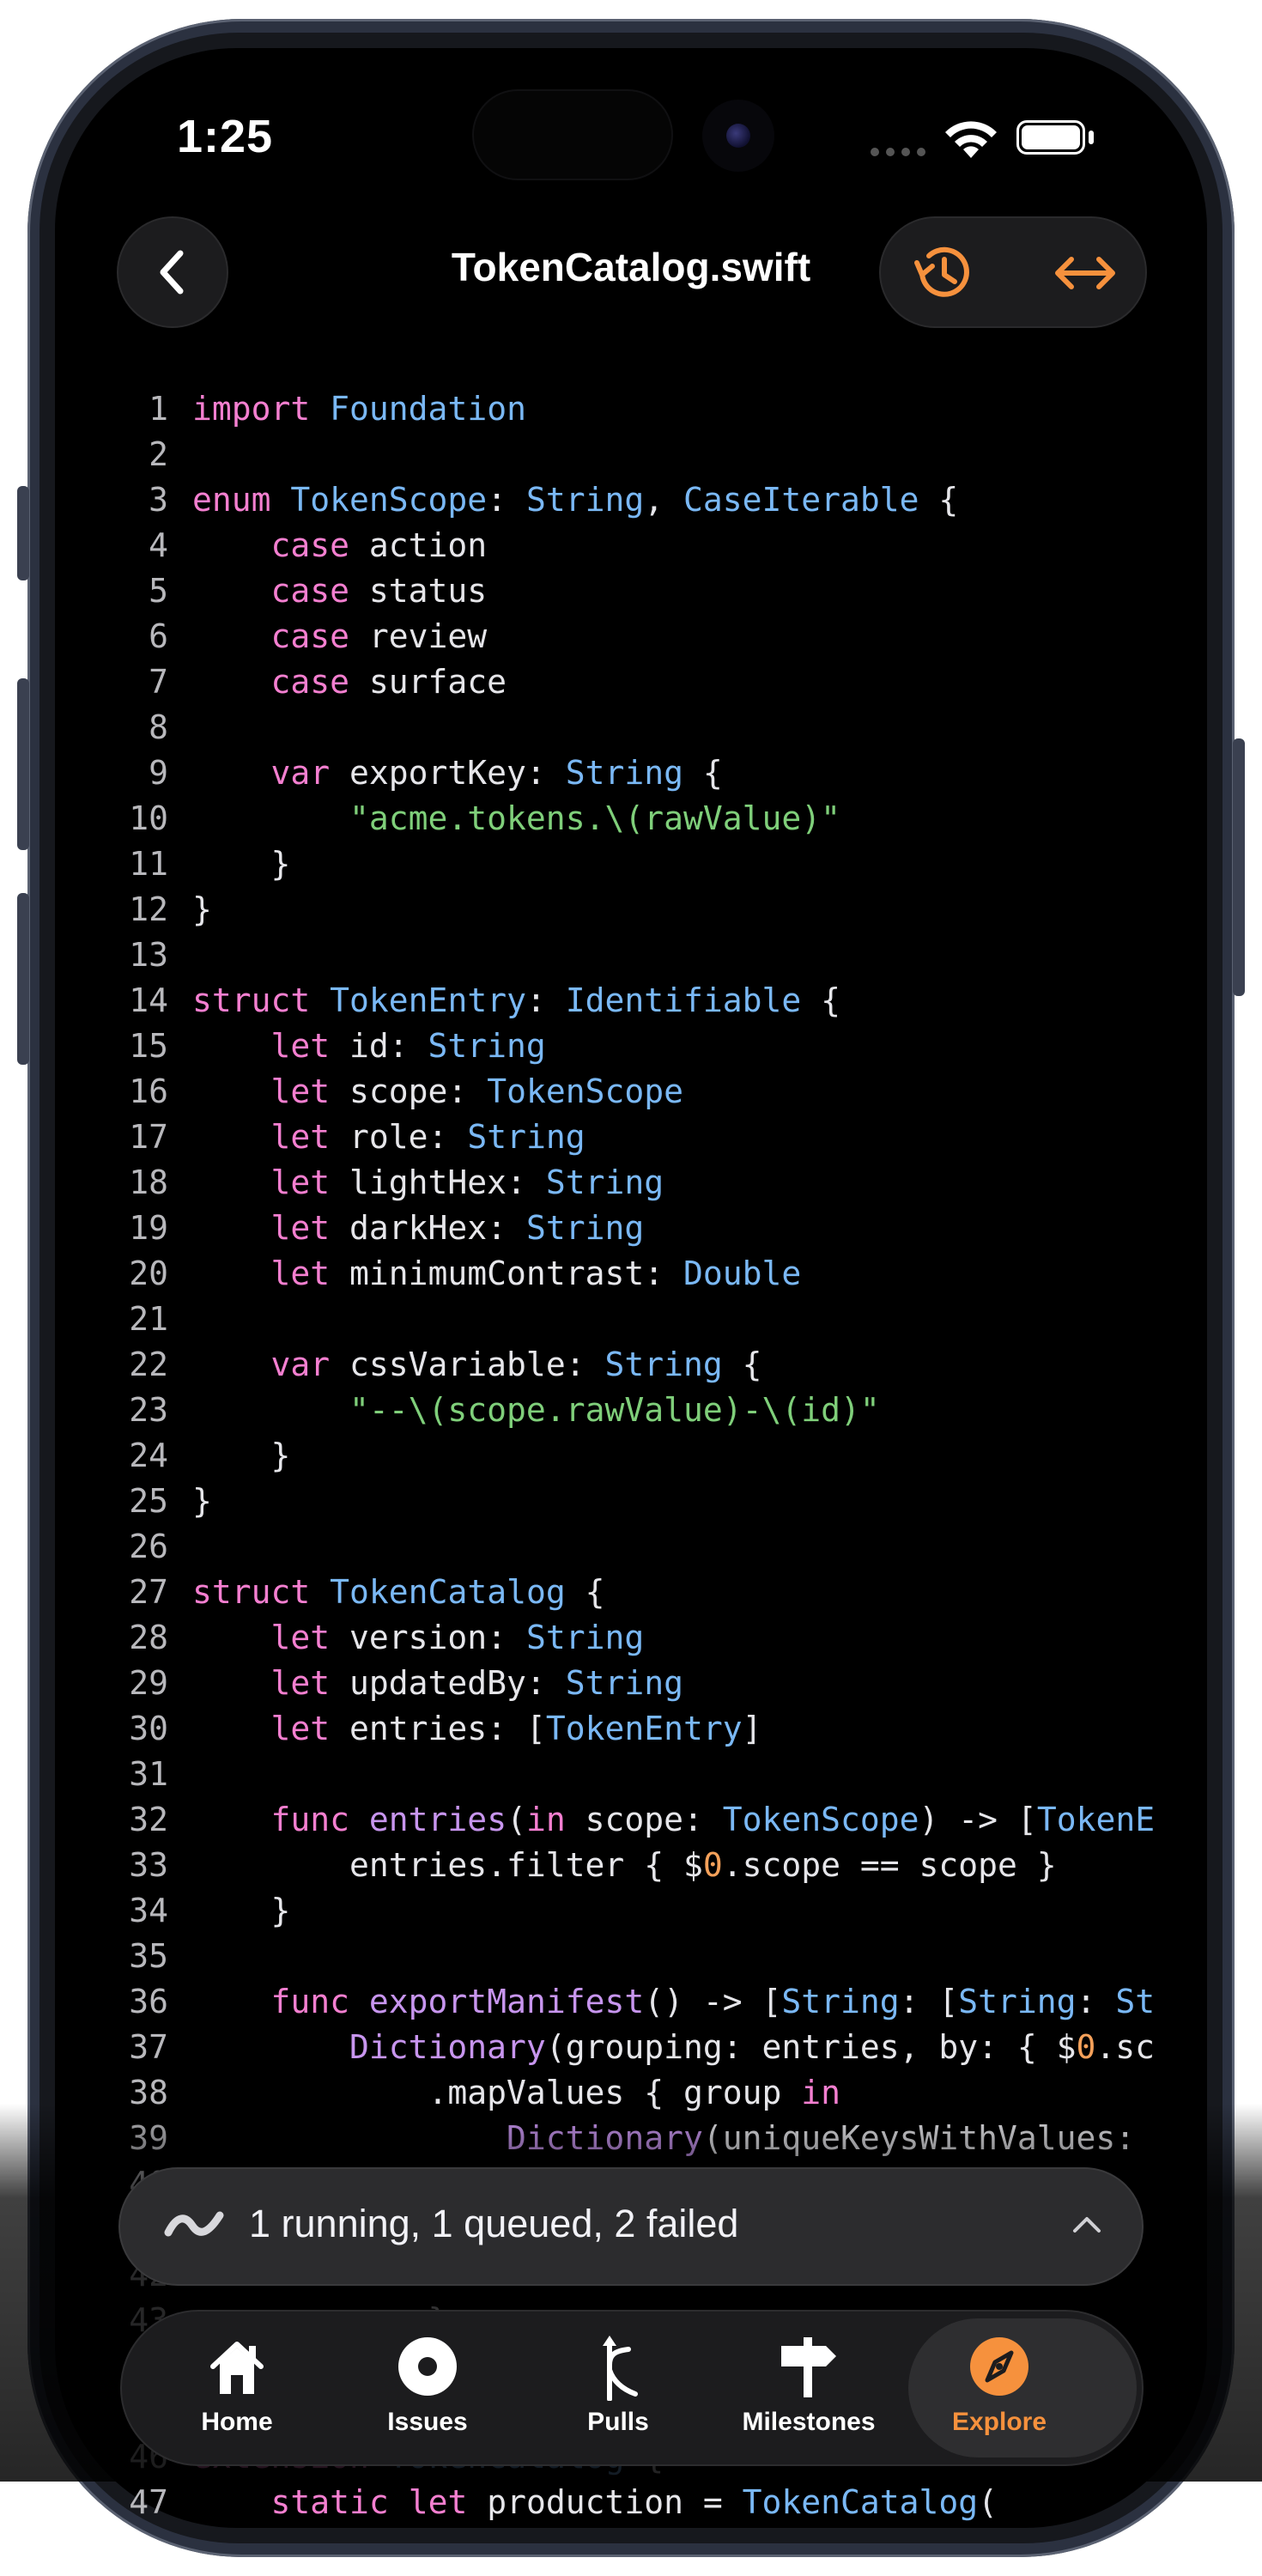  What do you see at coordinates (158, 409) in the screenshot?
I see `line-number: 1` at bounding box center [158, 409].